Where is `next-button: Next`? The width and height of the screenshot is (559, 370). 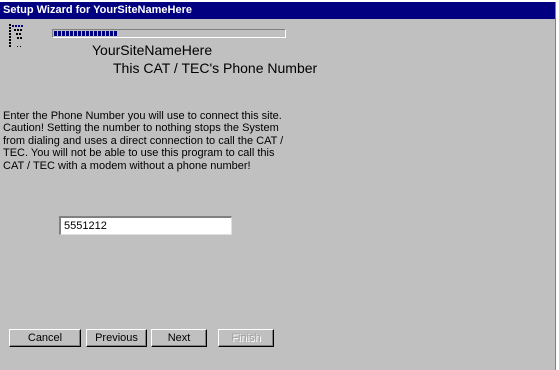 next-button: Next is located at coordinates (179, 338).